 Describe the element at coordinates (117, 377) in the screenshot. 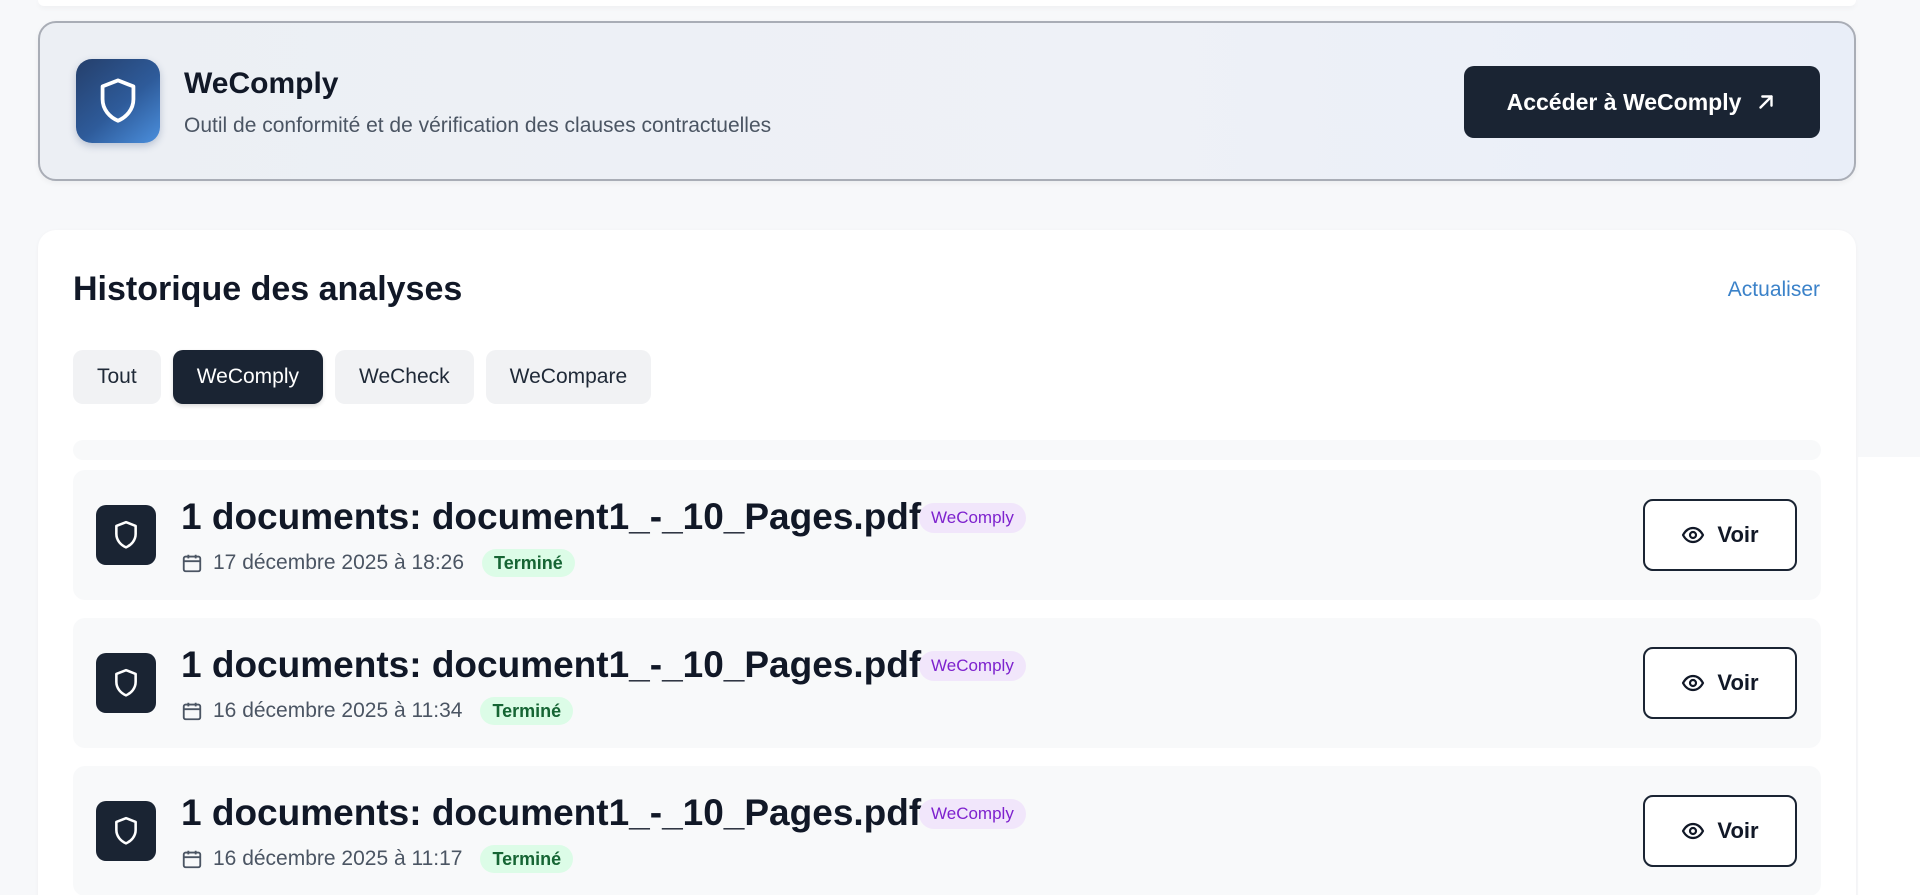

I see `filter-tab-all: Tout` at that location.